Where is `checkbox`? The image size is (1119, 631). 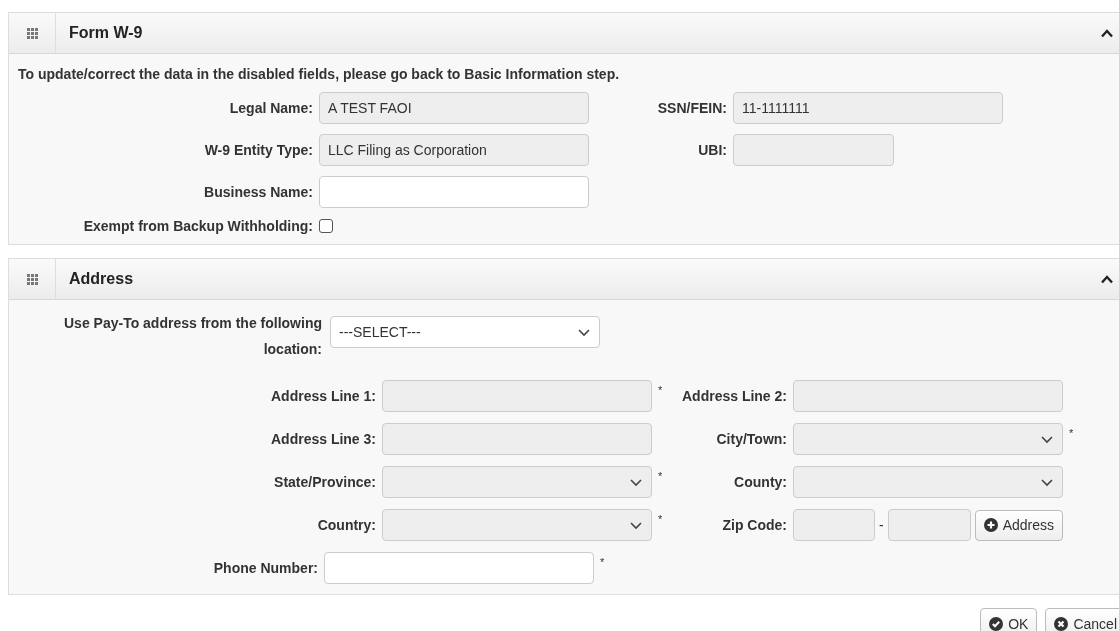 checkbox is located at coordinates (326, 226).